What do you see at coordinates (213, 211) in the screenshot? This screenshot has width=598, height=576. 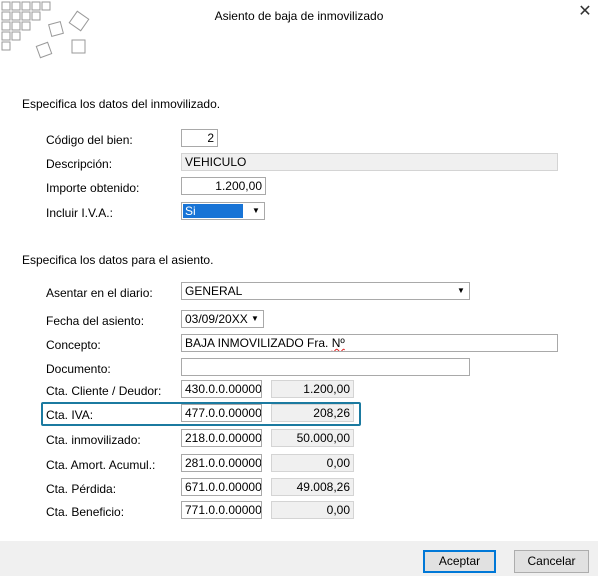 I see `iva-selected-value: Si` at bounding box center [213, 211].